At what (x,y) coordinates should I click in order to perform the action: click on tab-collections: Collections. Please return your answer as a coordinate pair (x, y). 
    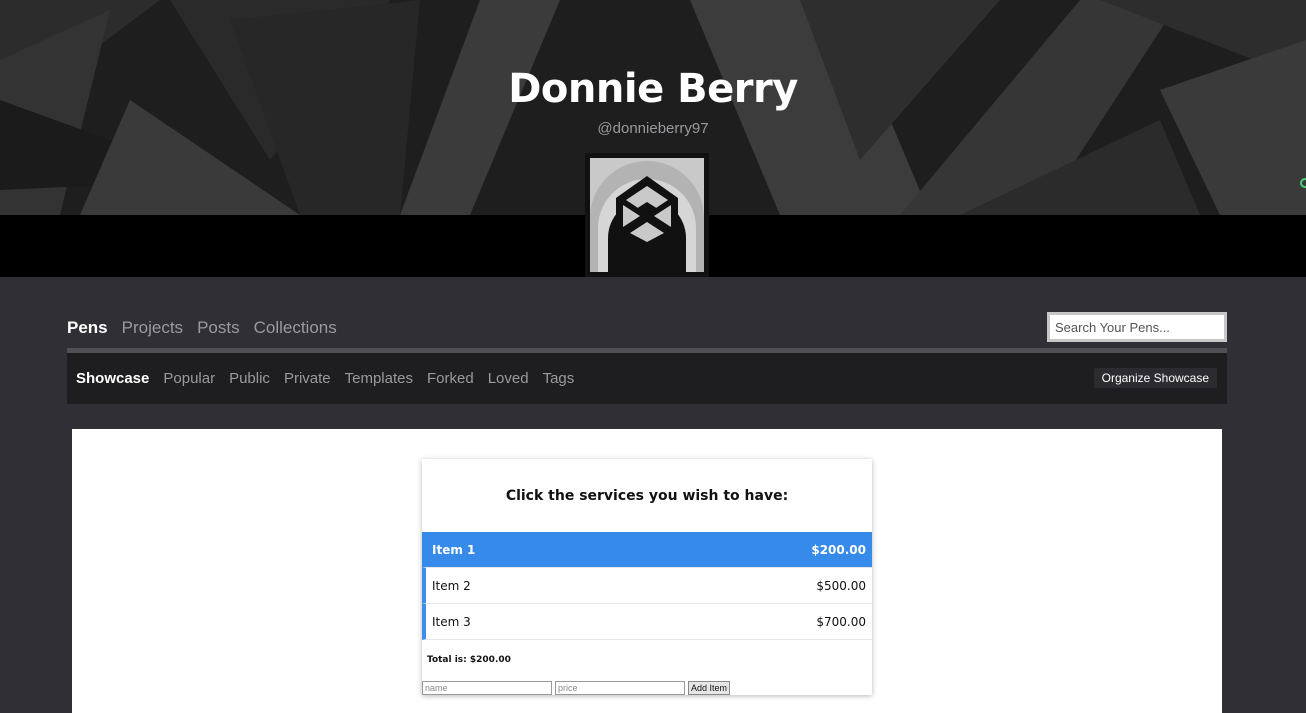
    Looking at the image, I should click on (295, 328).